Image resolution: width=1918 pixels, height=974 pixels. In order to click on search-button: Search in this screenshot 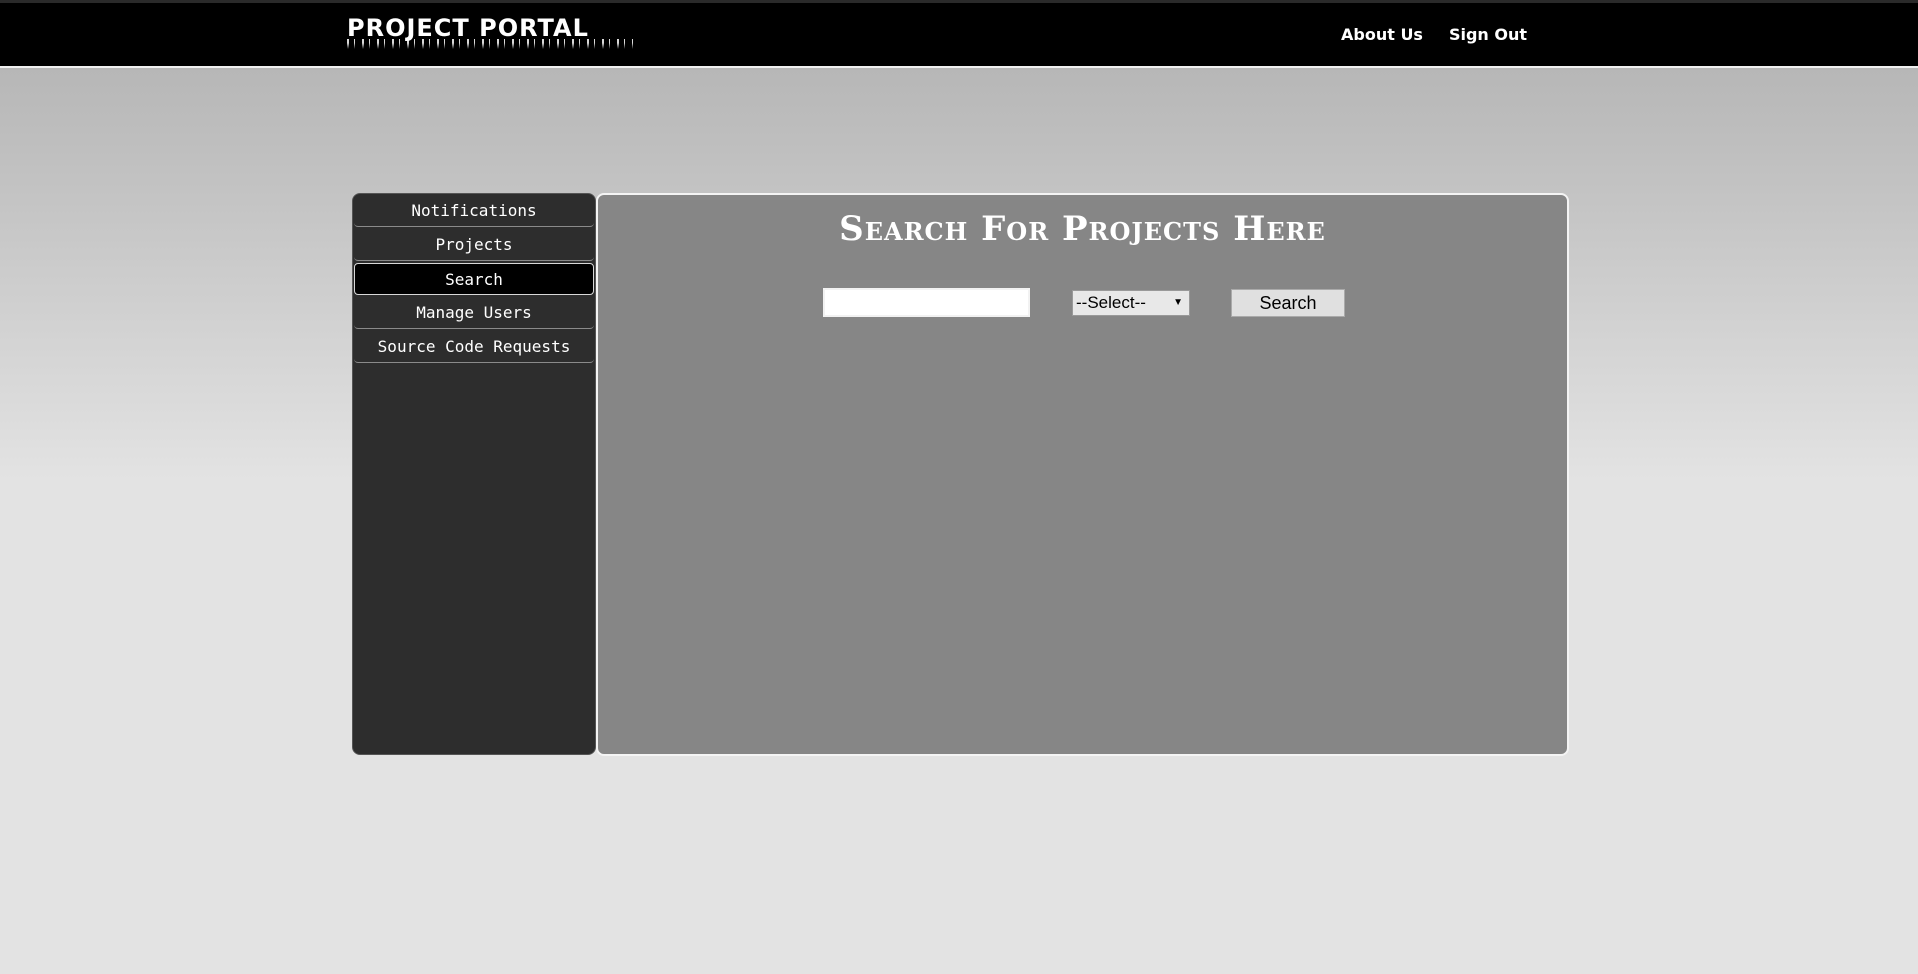, I will do `click(1288, 303)`.